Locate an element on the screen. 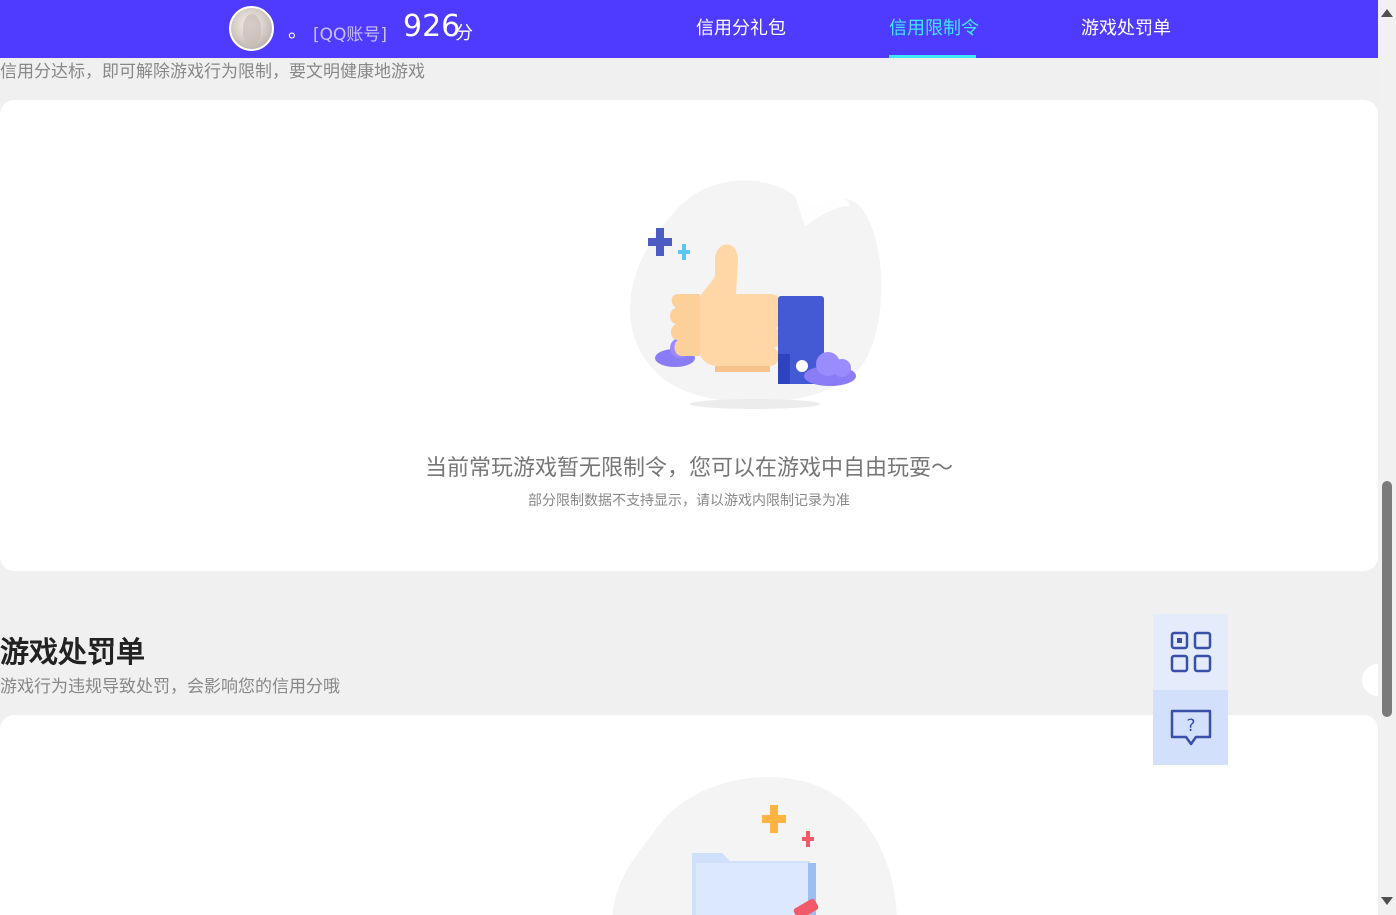  thumbs-up-illustration is located at coordinates (755, 296).